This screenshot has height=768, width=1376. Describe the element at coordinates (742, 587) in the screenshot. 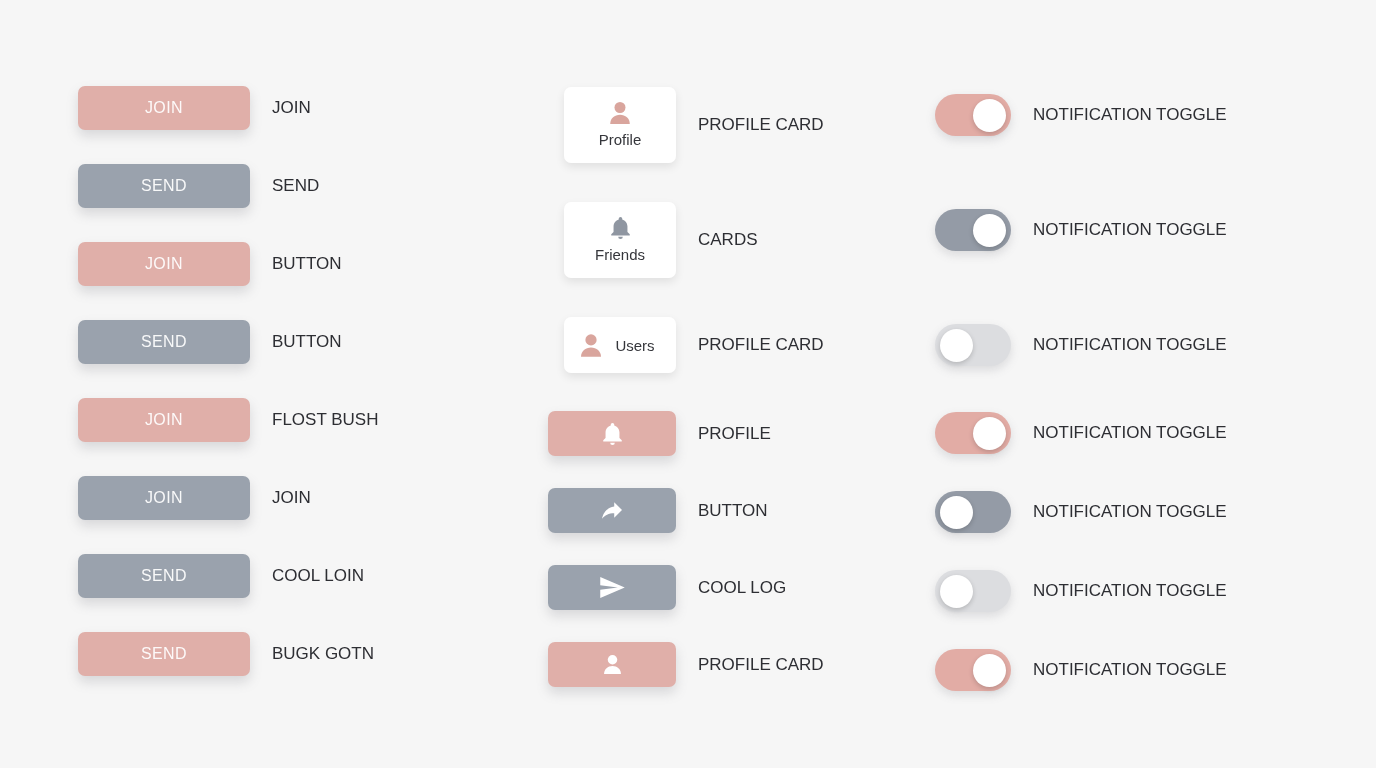

I see `row-label: COOL LOG` at that location.